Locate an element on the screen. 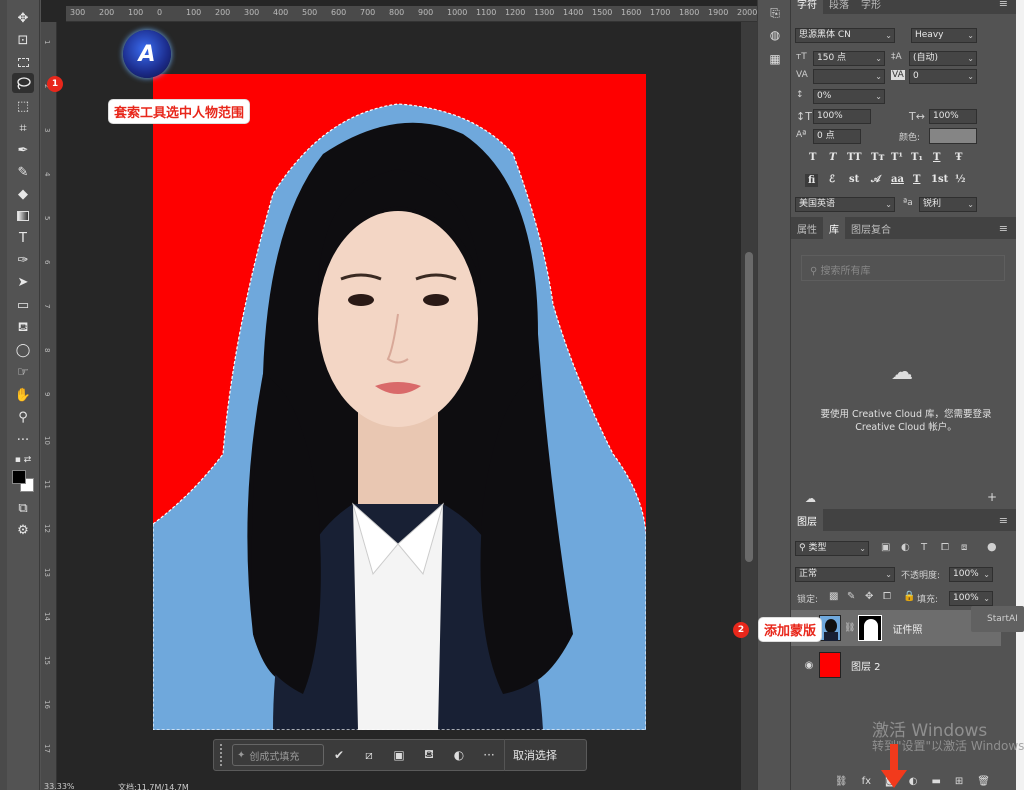 This screenshot has width=1024, height=790. layer-row: ◉ 图层 2 is located at coordinates (896, 665).